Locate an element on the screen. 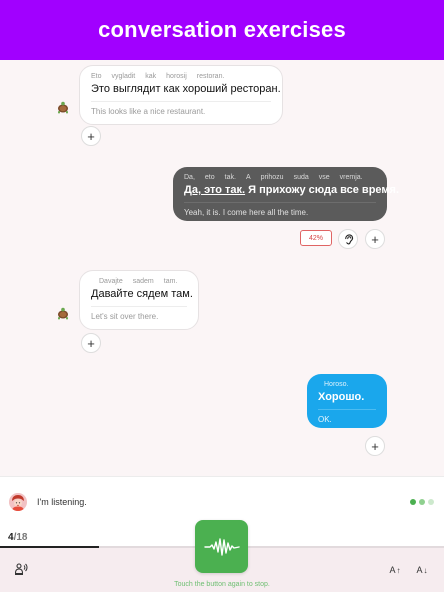  russian-phrase: Хорошо. is located at coordinates (341, 397).